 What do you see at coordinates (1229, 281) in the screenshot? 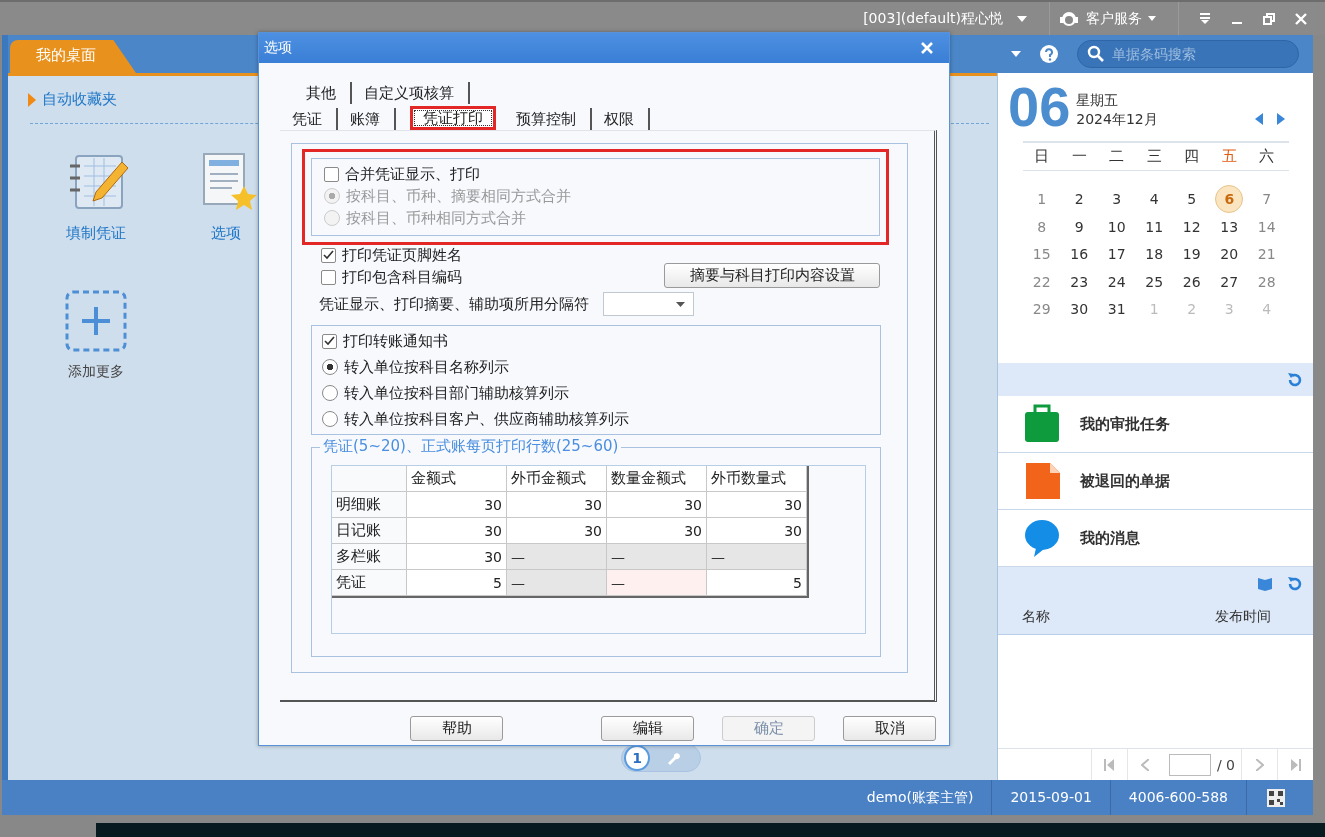
I see `calendar-day: 27` at bounding box center [1229, 281].